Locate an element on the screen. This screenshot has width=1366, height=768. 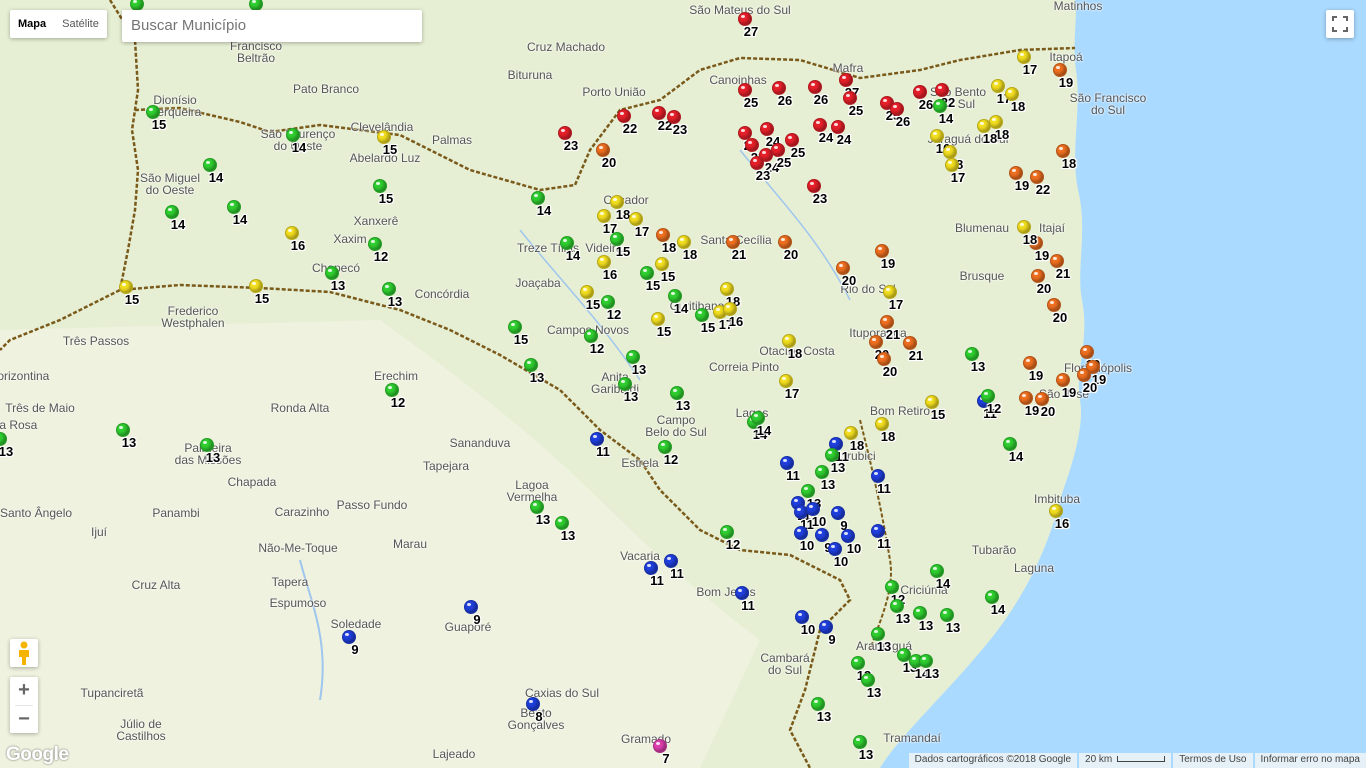
terms-link: Termos de Uso is located at coordinates (1213, 760).